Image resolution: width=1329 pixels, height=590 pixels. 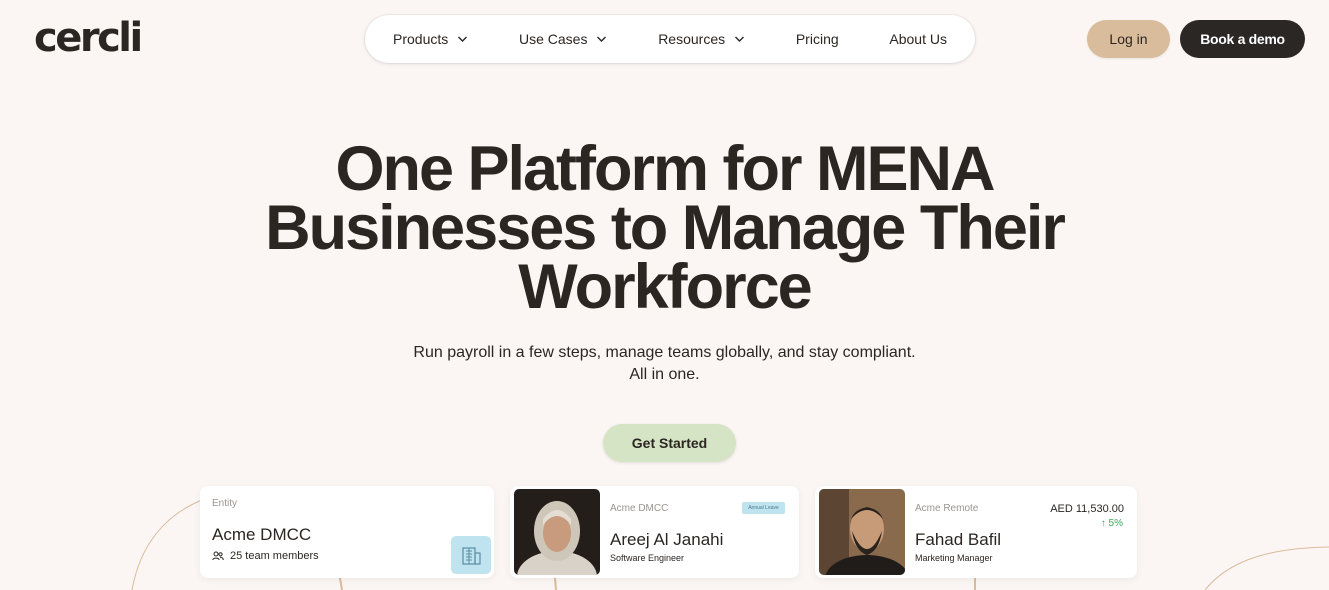 I want to click on nav-products: Products, so click(x=430, y=39).